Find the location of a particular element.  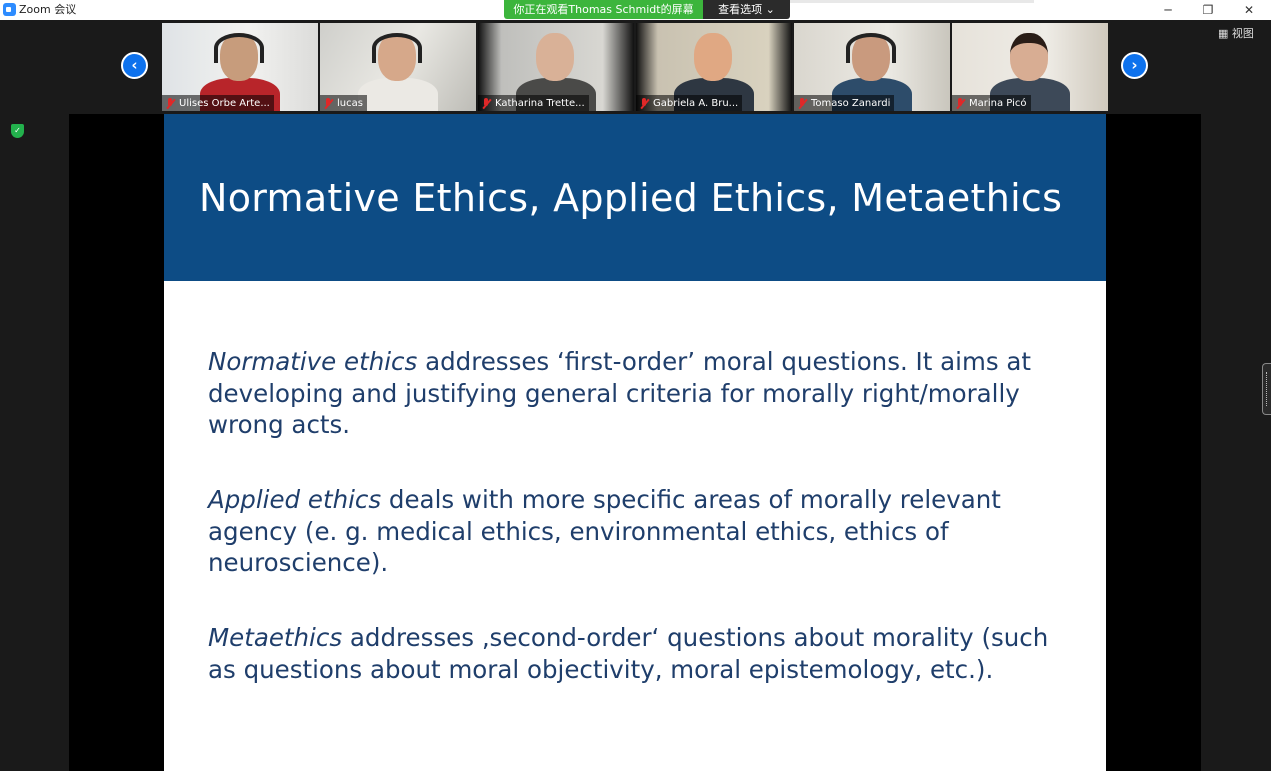

participant-namebar: Marina Picó is located at coordinates (991, 103).